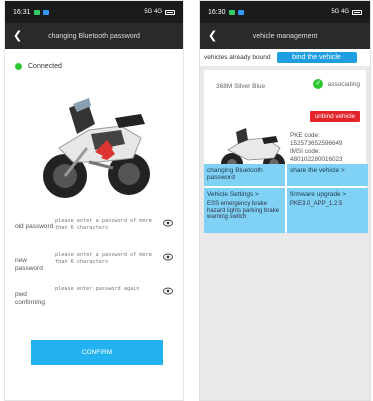  Describe the element at coordinates (94, 12) in the screenshot. I see `status-bar: 16:31 5G 4G` at that location.